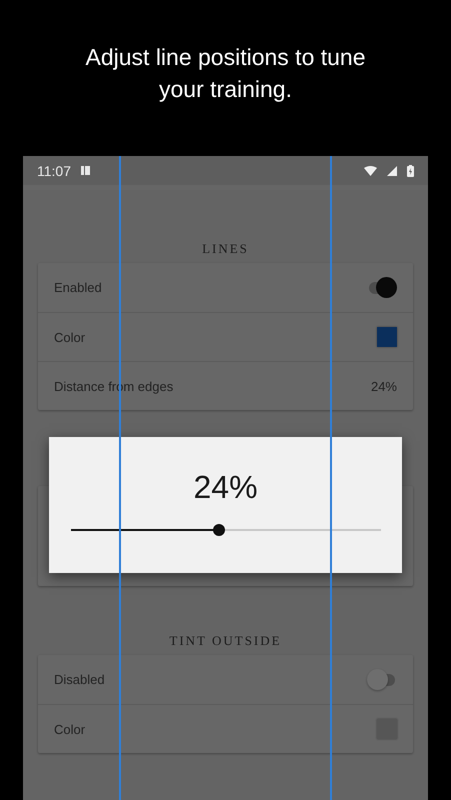  I want to click on color-swatch, so click(387, 337).